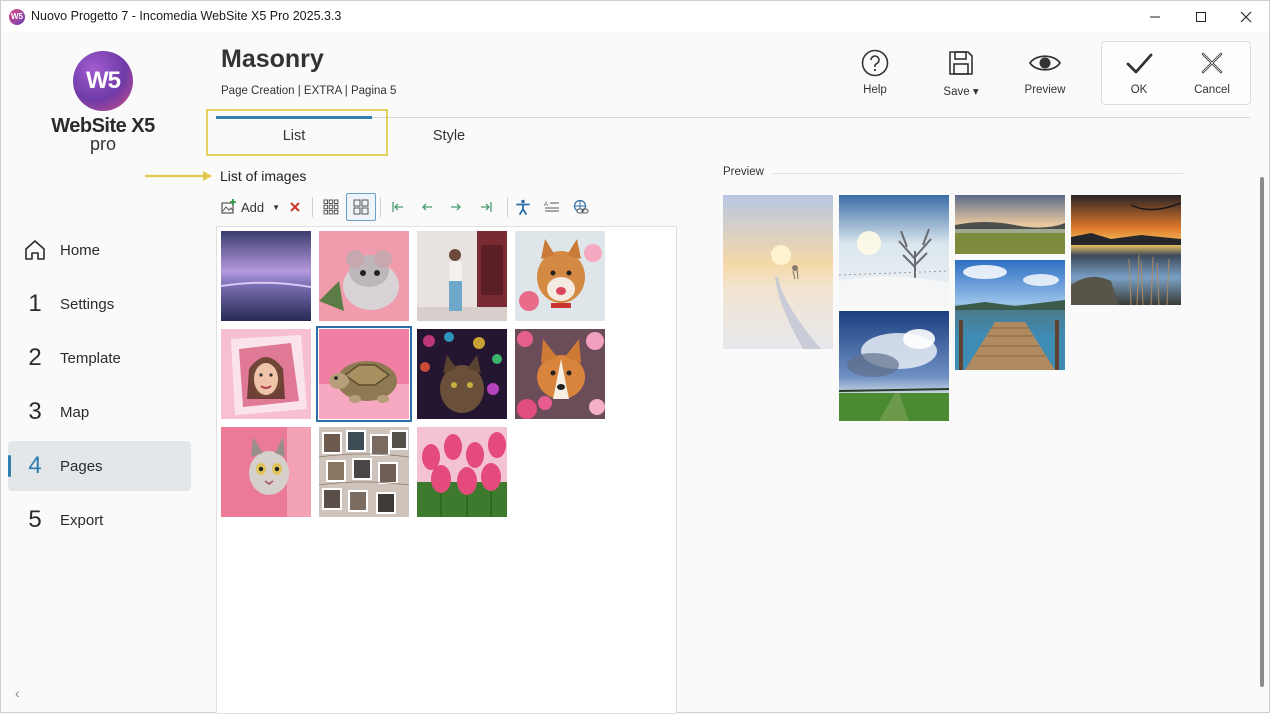 The width and height of the screenshot is (1270, 714). Describe the element at coordinates (1155, 16) in the screenshot. I see `minimize-button` at that location.